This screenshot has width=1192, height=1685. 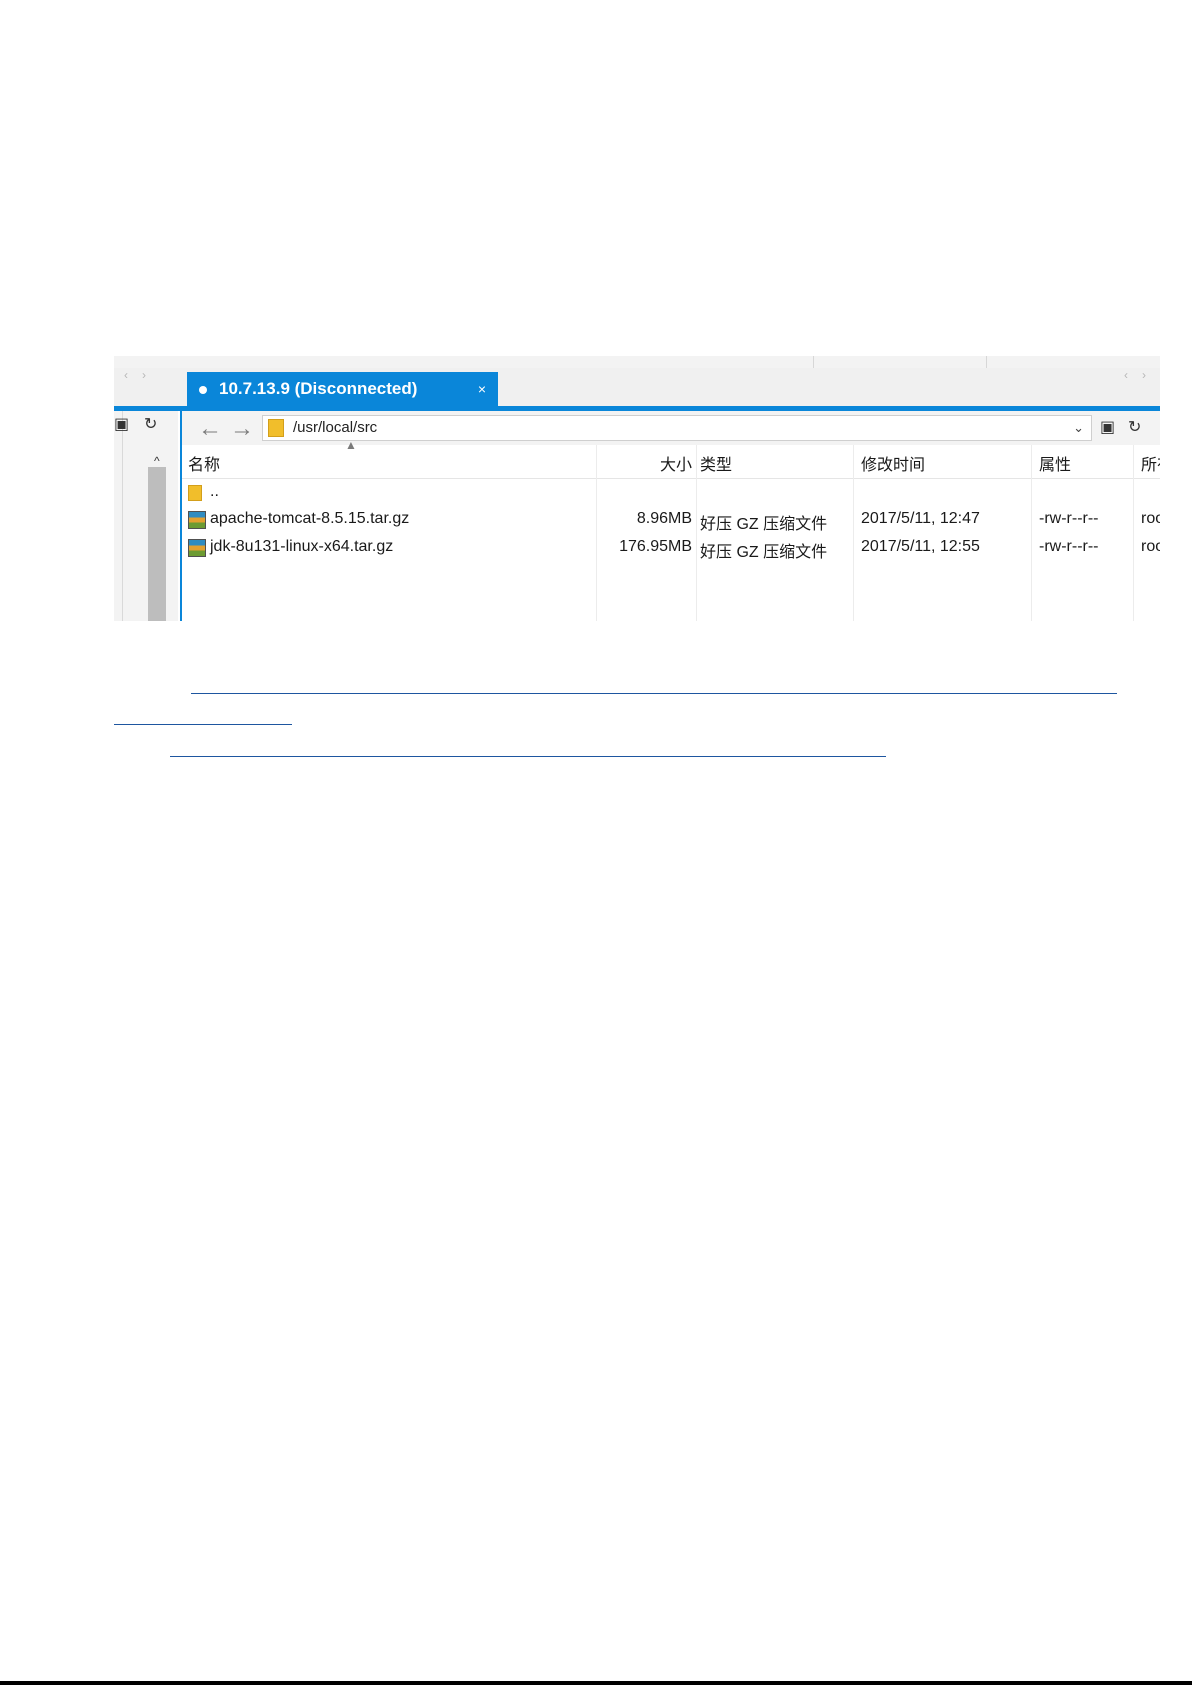 I want to click on file-name: .., so click(x=214, y=491).